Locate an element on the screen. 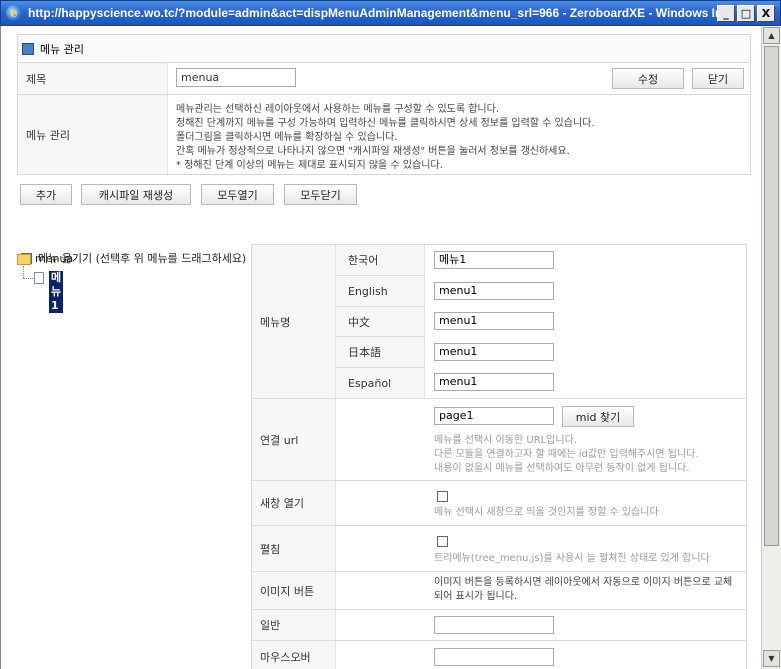  lang-label-zh: 中文 is located at coordinates (380, 322).